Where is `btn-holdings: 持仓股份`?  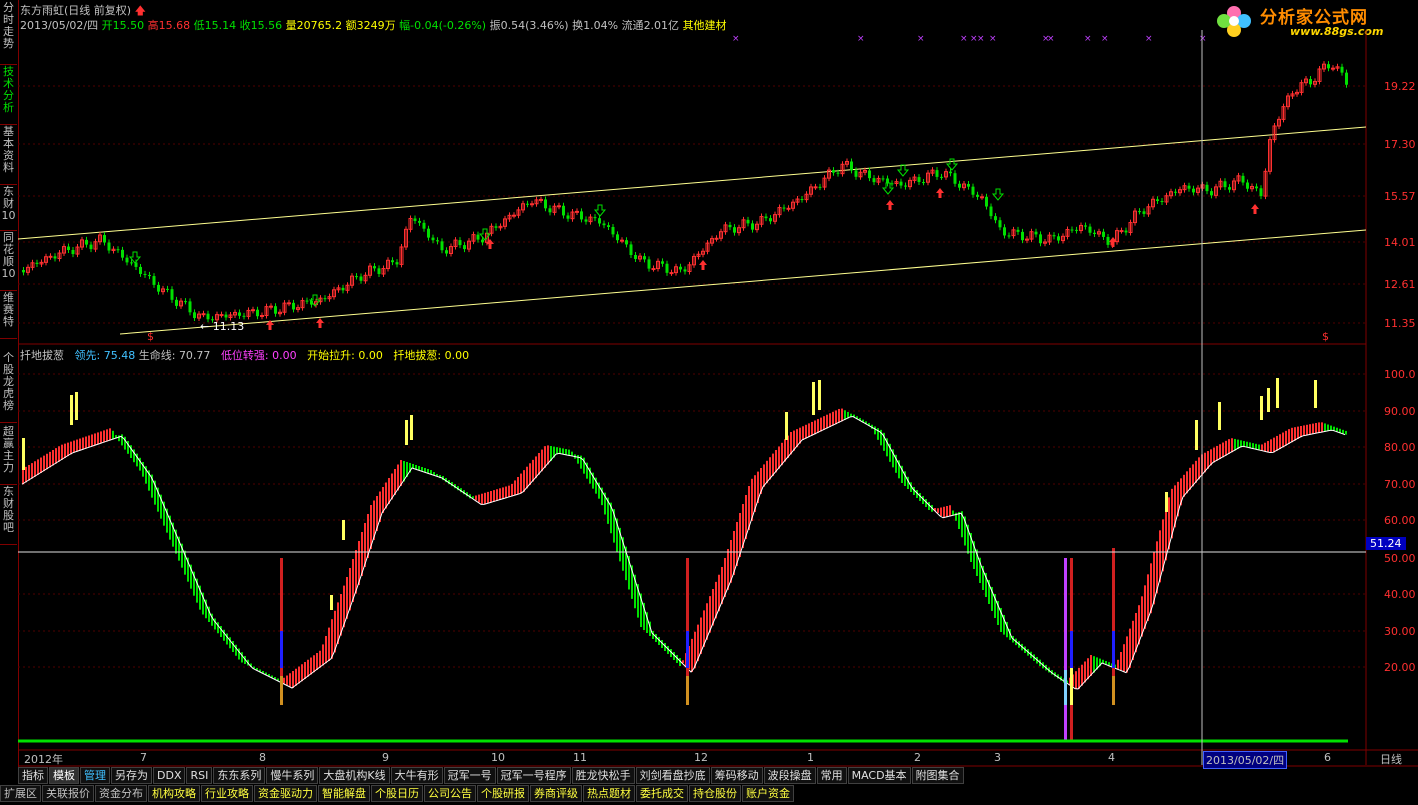 btn-holdings: 持仓股份 is located at coordinates (715, 793).